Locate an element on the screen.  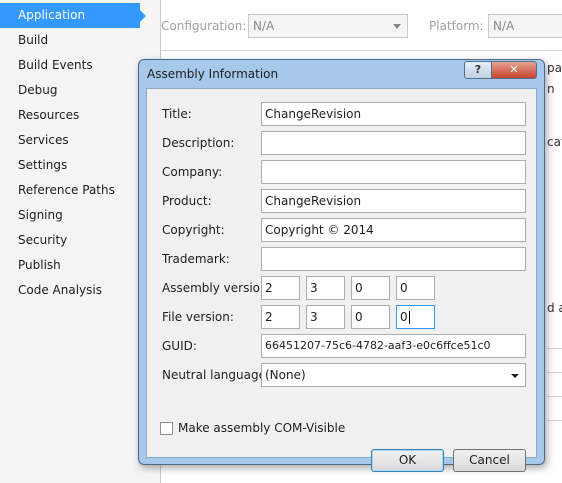
product-label: Product: is located at coordinates (187, 201).